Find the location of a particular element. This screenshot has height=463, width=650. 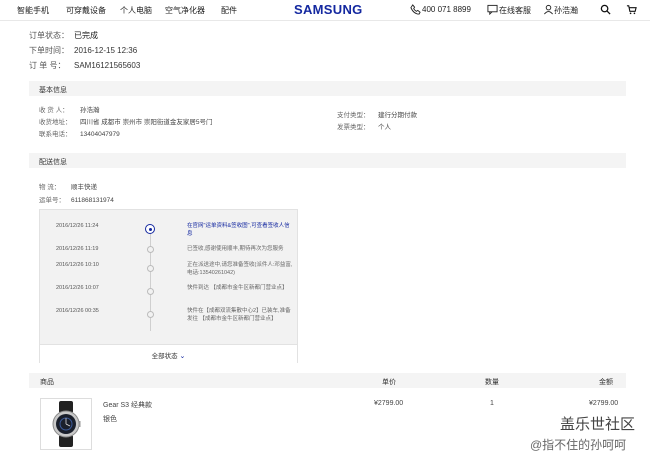

order-status-row: 订单状态： 已完成 is located at coordinates (63, 35).